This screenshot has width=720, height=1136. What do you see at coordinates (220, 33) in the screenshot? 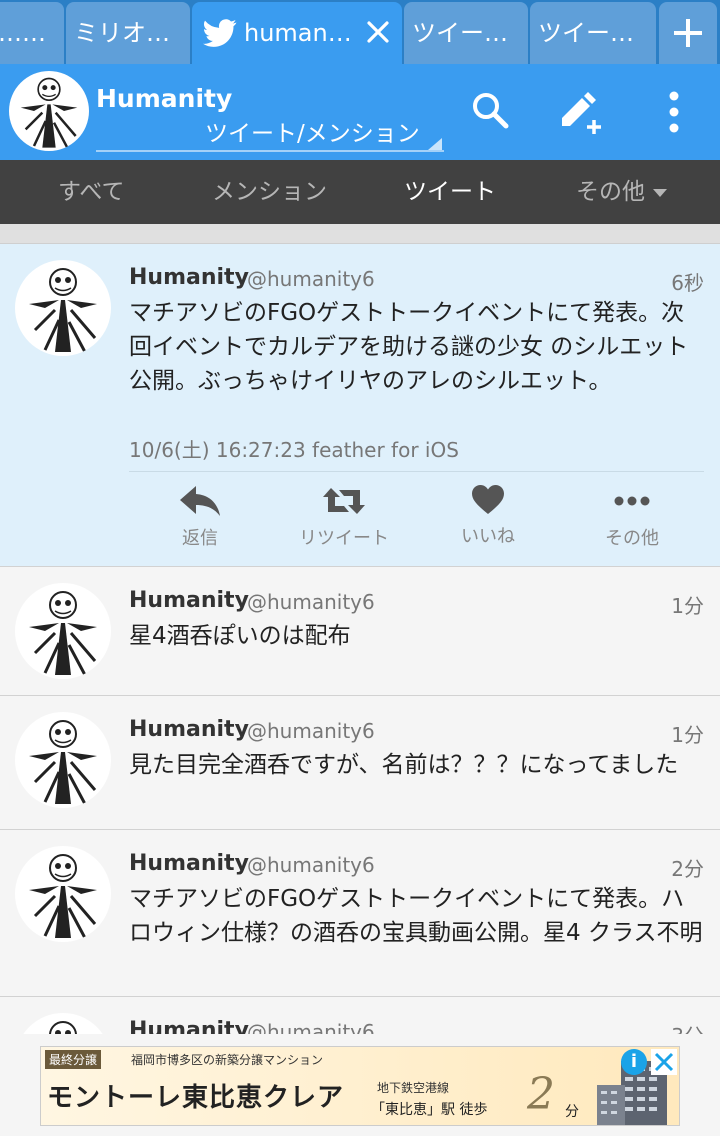
I see `twitter-bird-icon` at bounding box center [220, 33].